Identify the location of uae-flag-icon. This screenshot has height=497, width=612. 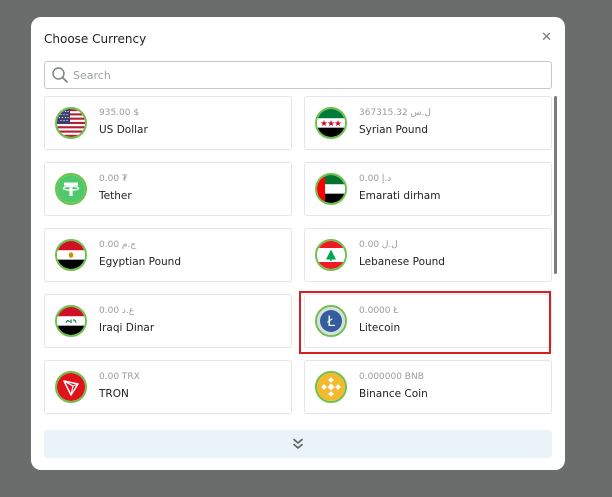
(331, 189).